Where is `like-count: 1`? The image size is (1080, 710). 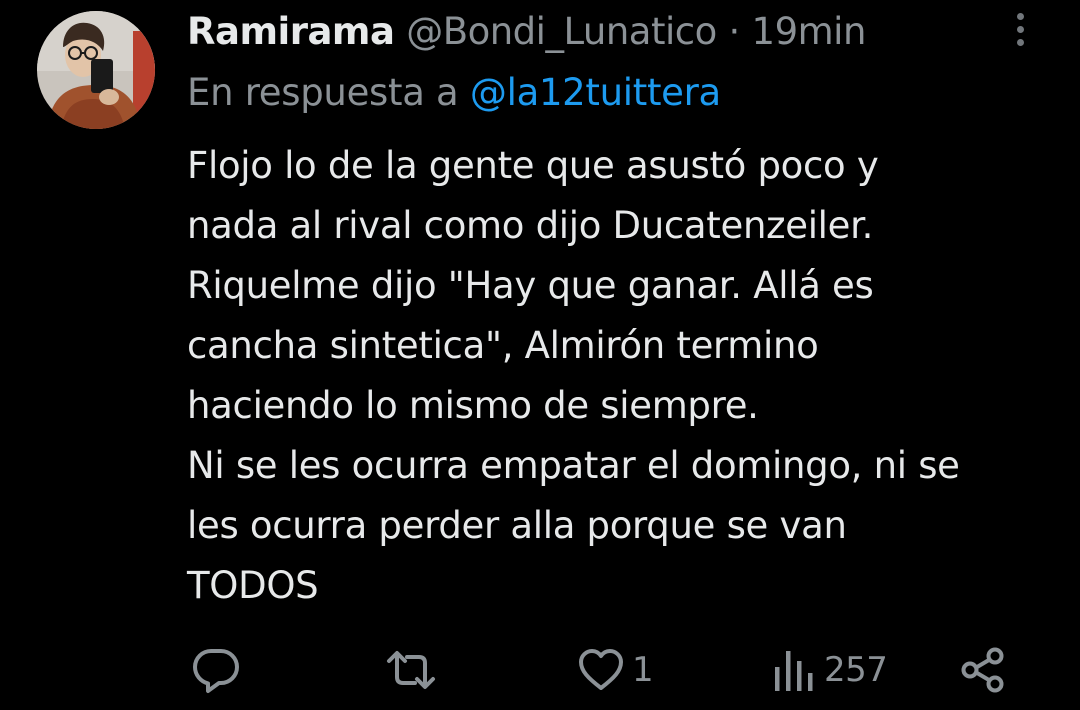 like-count: 1 is located at coordinates (643, 670).